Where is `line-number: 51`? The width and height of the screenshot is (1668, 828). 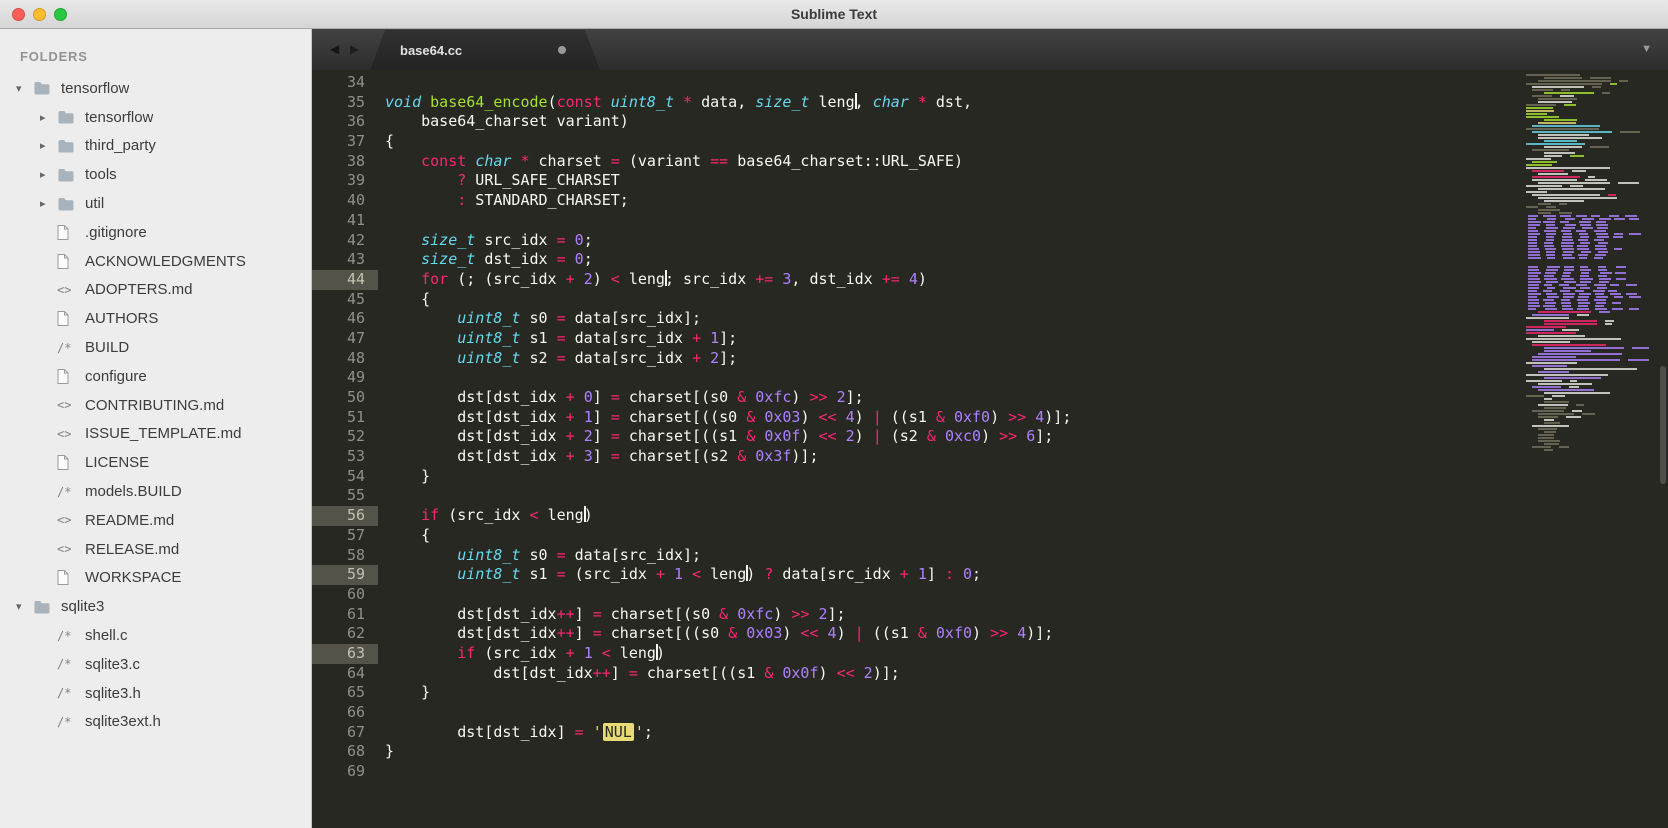
line-number: 51 is located at coordinates (345, 418).